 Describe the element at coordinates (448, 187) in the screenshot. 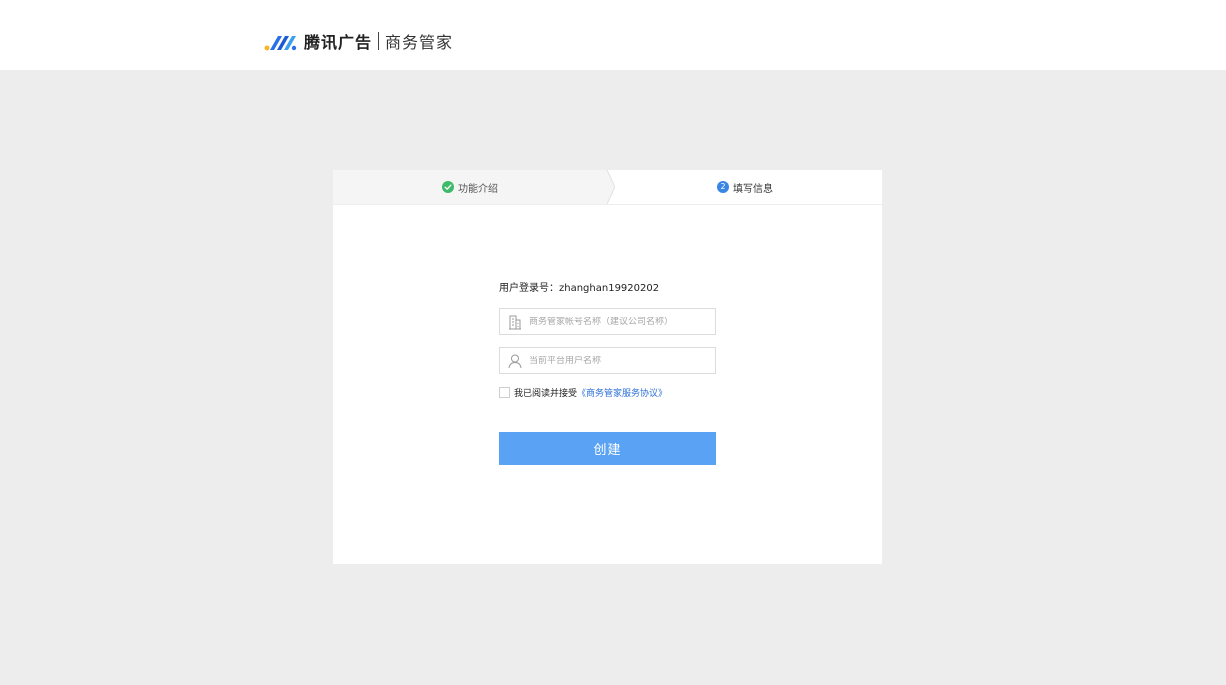

I see `check-circle-icon` at that location.